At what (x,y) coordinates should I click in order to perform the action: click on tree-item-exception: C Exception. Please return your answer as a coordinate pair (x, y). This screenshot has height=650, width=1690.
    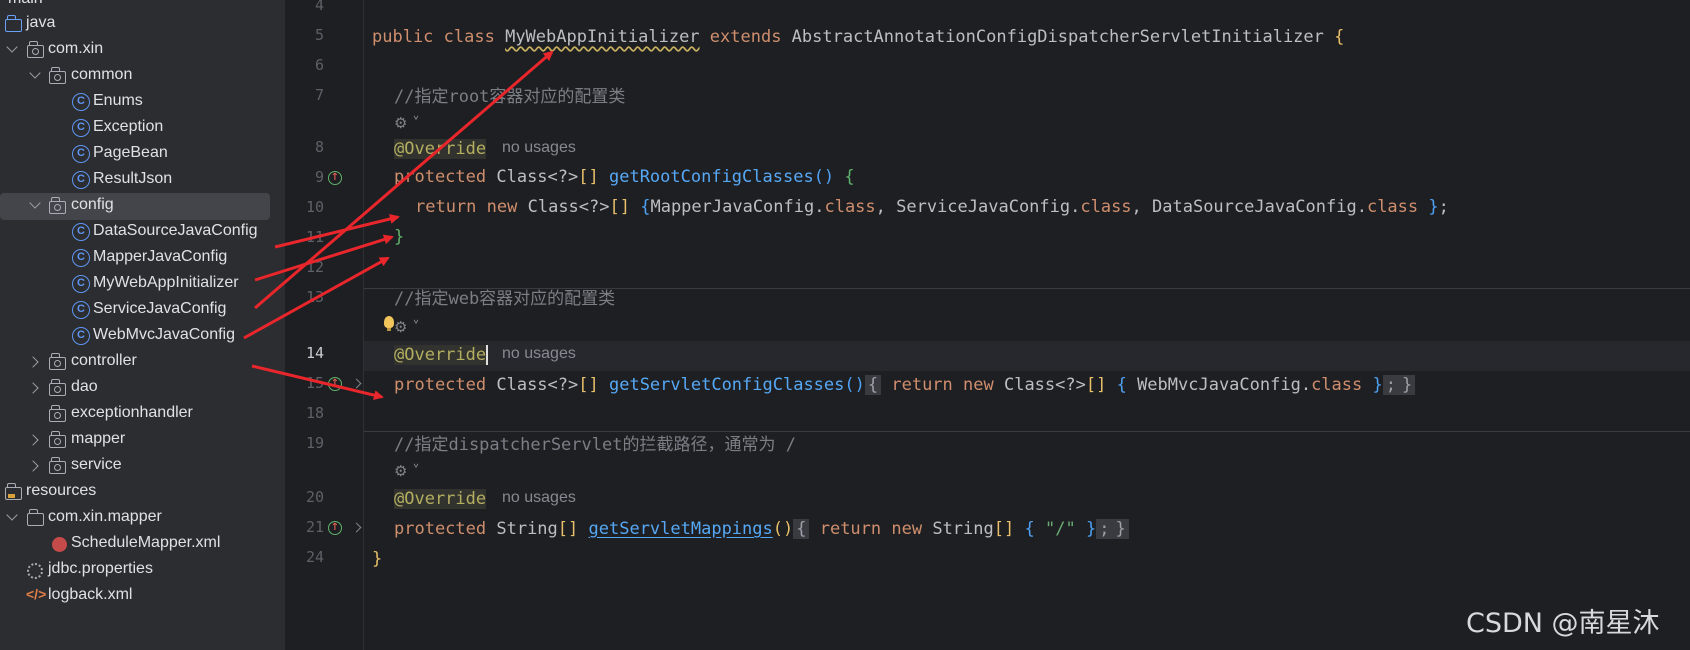
    Looking at the image, I should click on (142, 128).